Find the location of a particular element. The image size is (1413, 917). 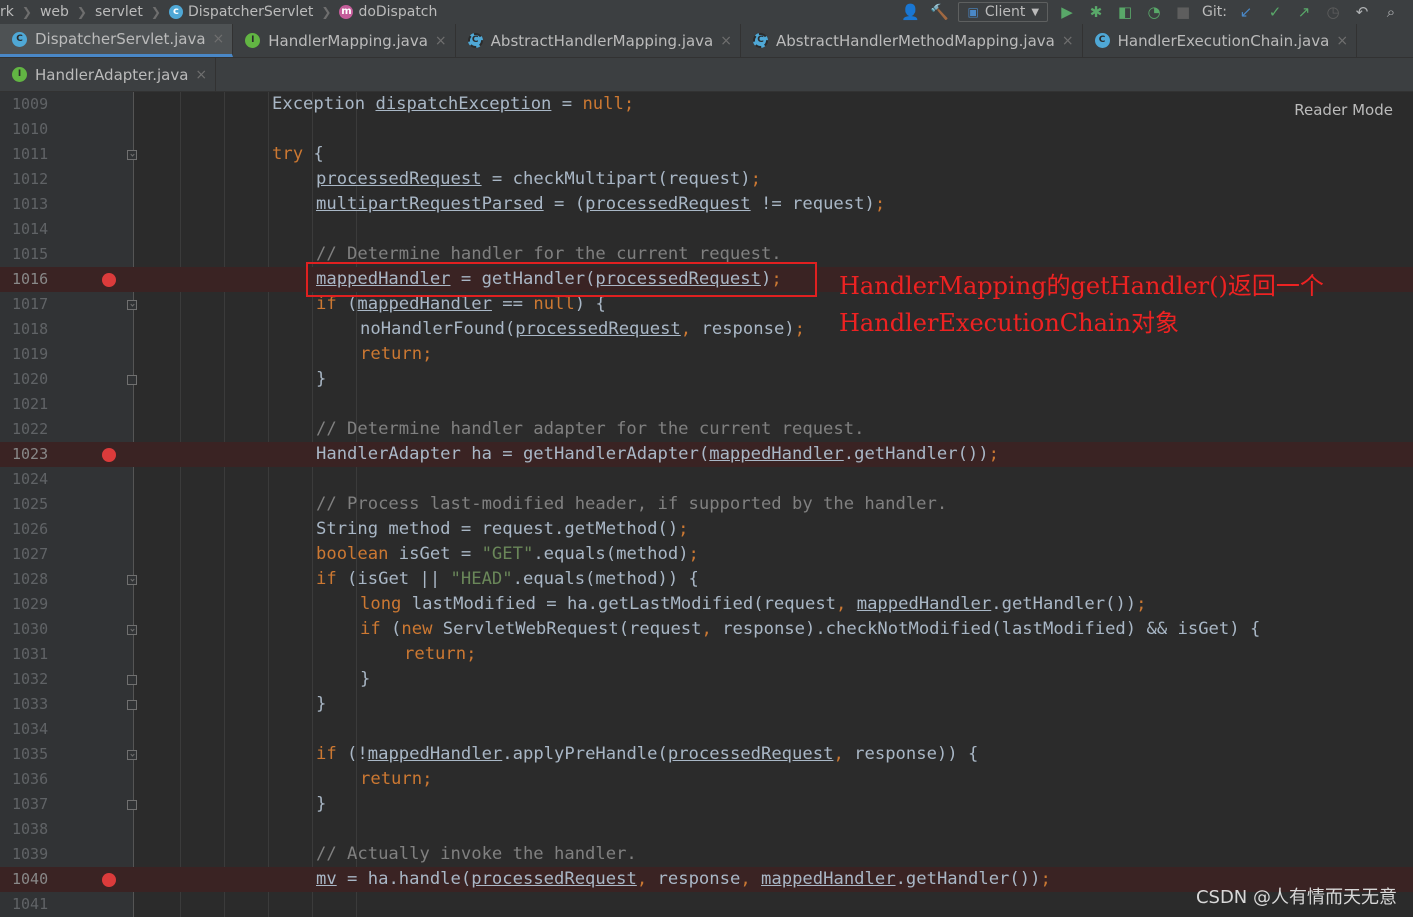

code-line: 1014 is located at coordinates (706, 229).